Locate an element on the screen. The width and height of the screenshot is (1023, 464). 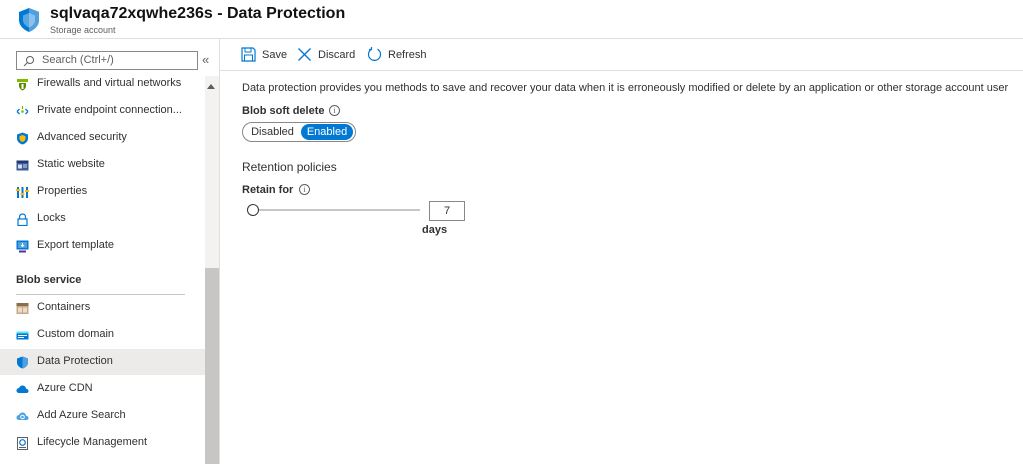
sidebar-item-label: Export template is located at coordinates (76, 245).